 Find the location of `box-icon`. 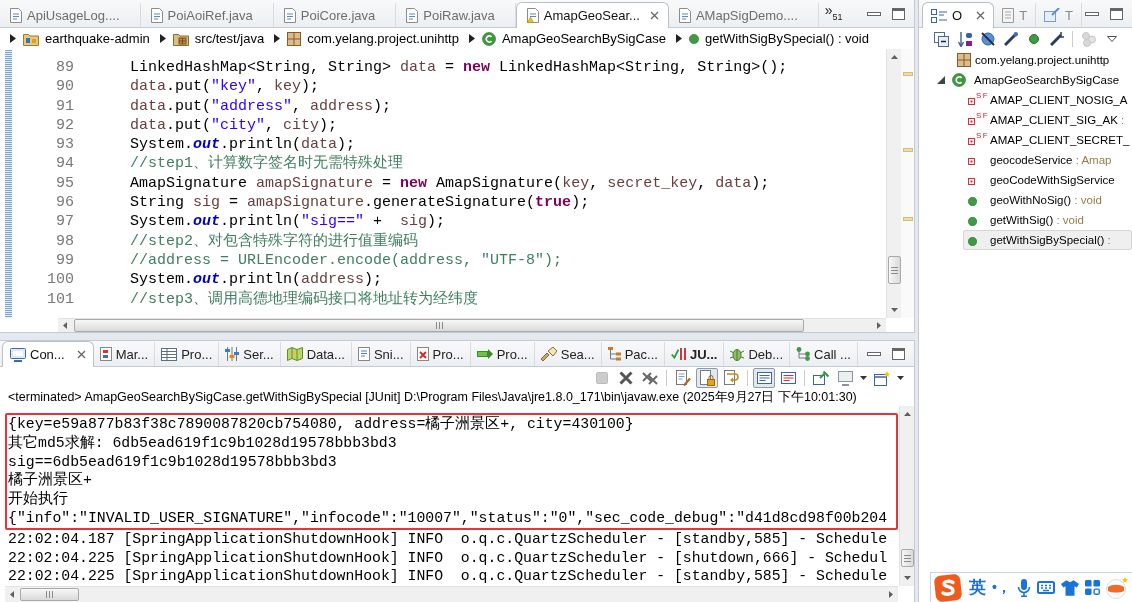

box-icon is located at coordinates (964, 60).